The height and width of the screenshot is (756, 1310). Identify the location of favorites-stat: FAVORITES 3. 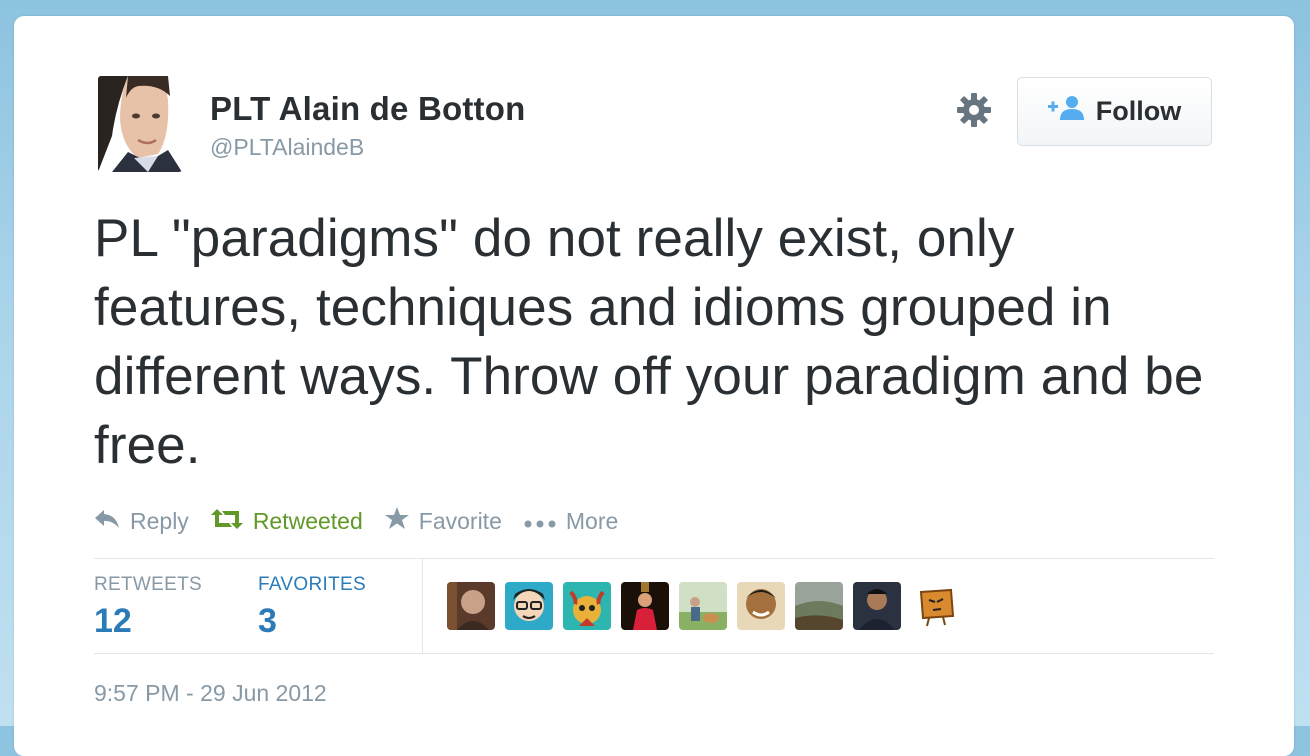
(312, 607).